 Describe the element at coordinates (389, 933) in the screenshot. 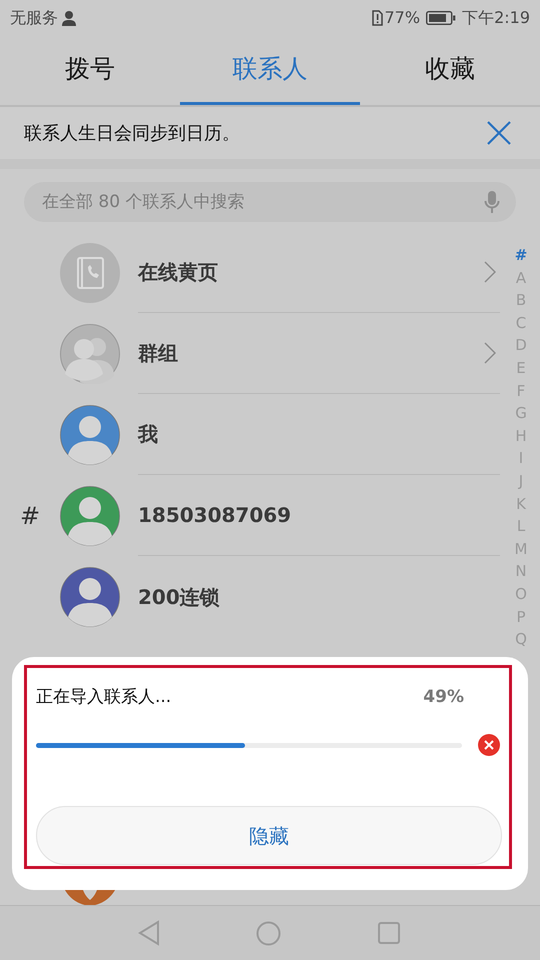

I see `recents-icon` at that location.